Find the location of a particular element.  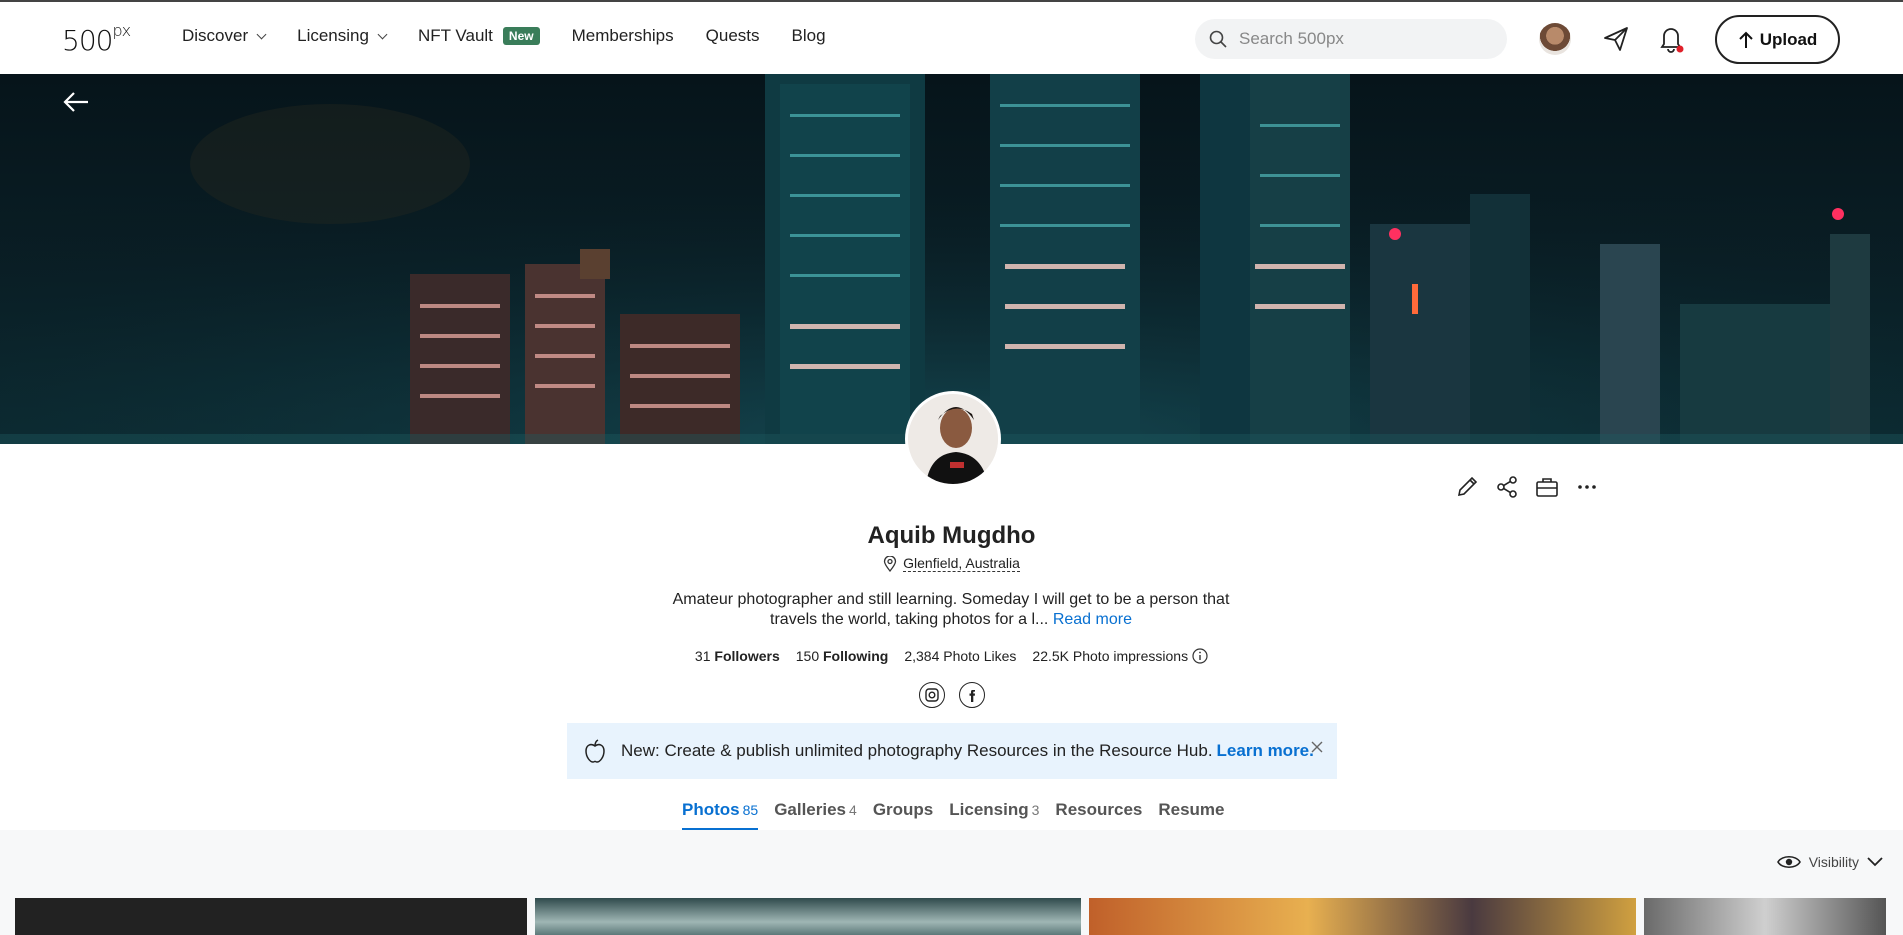

facebook-icon is located at coordinates (971, 695).